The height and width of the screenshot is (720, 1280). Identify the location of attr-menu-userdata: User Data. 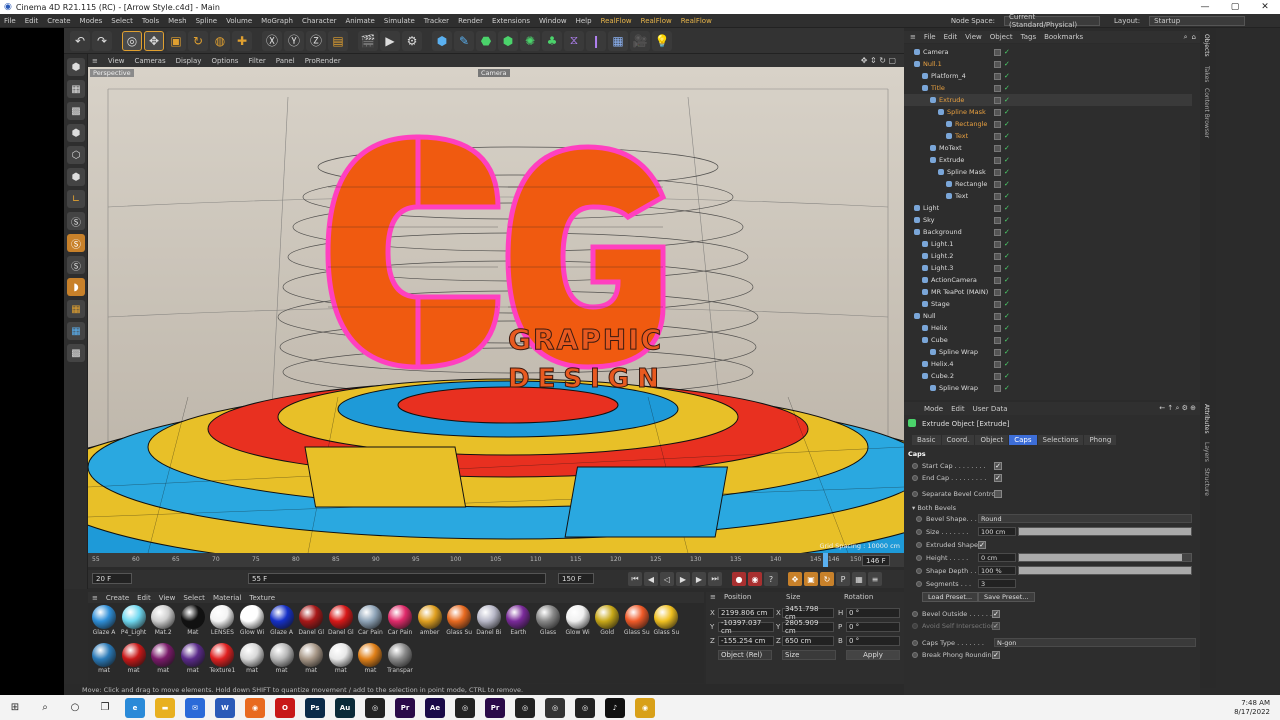
(990, 409).